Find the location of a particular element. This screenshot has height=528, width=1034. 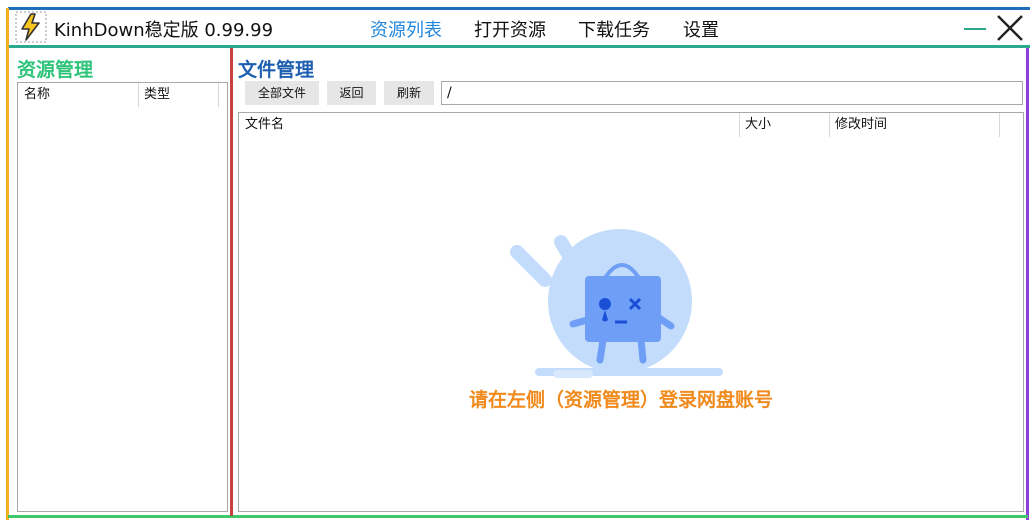

titlebar-divider is located at coordinates (519, 46).